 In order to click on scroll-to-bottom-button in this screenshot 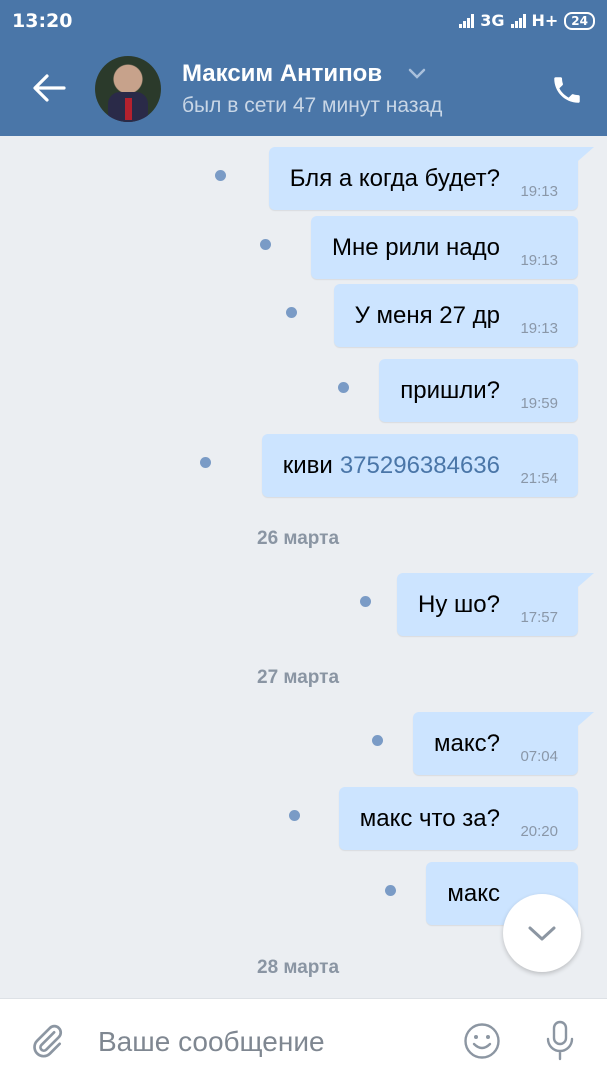, I will do `click(542, 933)`.